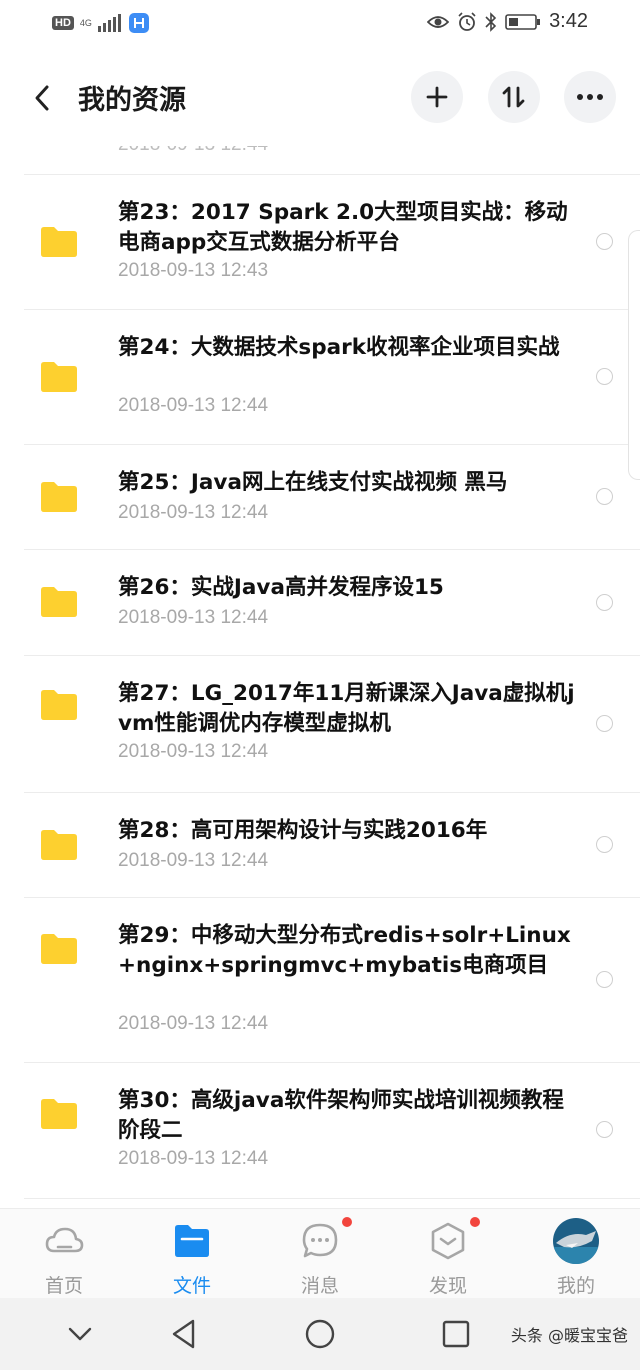 The width and height of the screenshot is (640, 1370). I want to click on square-recents-icon, so click(456, 1334).